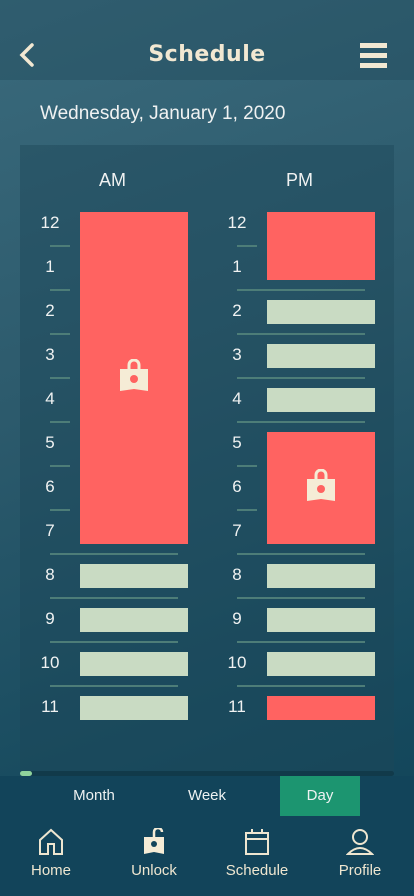  What do you see at coordinates (207, 40) in the screenshot?
I see `header: Schedule` at bounding box center [207, 40].